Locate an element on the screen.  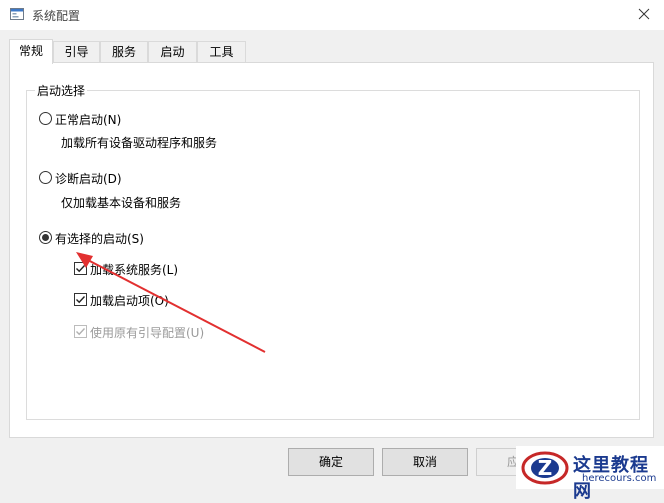
svg-text: Z is located at coordinates (545, 468).